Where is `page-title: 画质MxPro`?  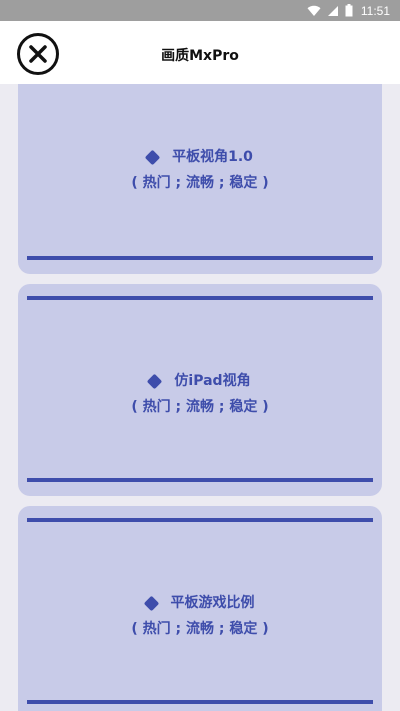
page-title: 画质MxPro is located at coordinates (200, 56).